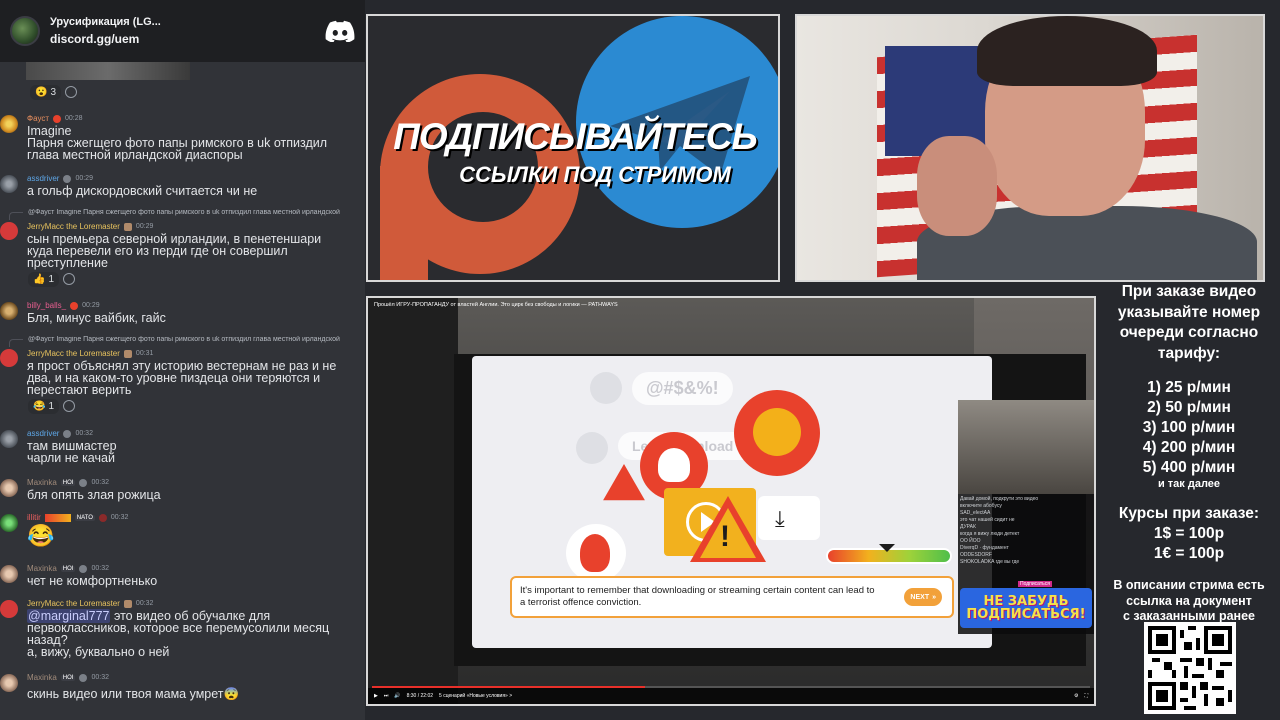 The width and height of the screenshot is (1280, 720). Describe the element at coordinates (934, 597) in the screenshot. I see `double-arrow-icon: »` at that location.